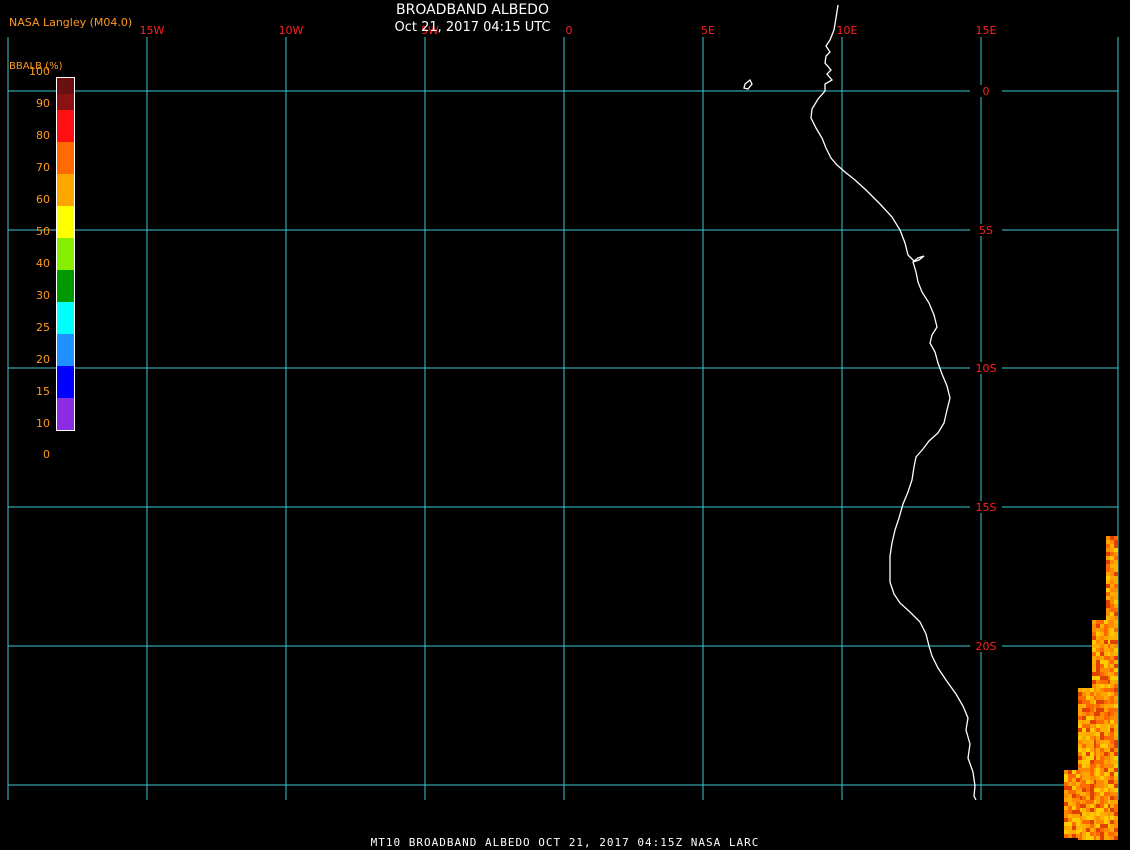 Image resolution: width=1130 pixels, height=850 pixels. I want to click on colorbar-tick-label: 0, so click(46, 454).